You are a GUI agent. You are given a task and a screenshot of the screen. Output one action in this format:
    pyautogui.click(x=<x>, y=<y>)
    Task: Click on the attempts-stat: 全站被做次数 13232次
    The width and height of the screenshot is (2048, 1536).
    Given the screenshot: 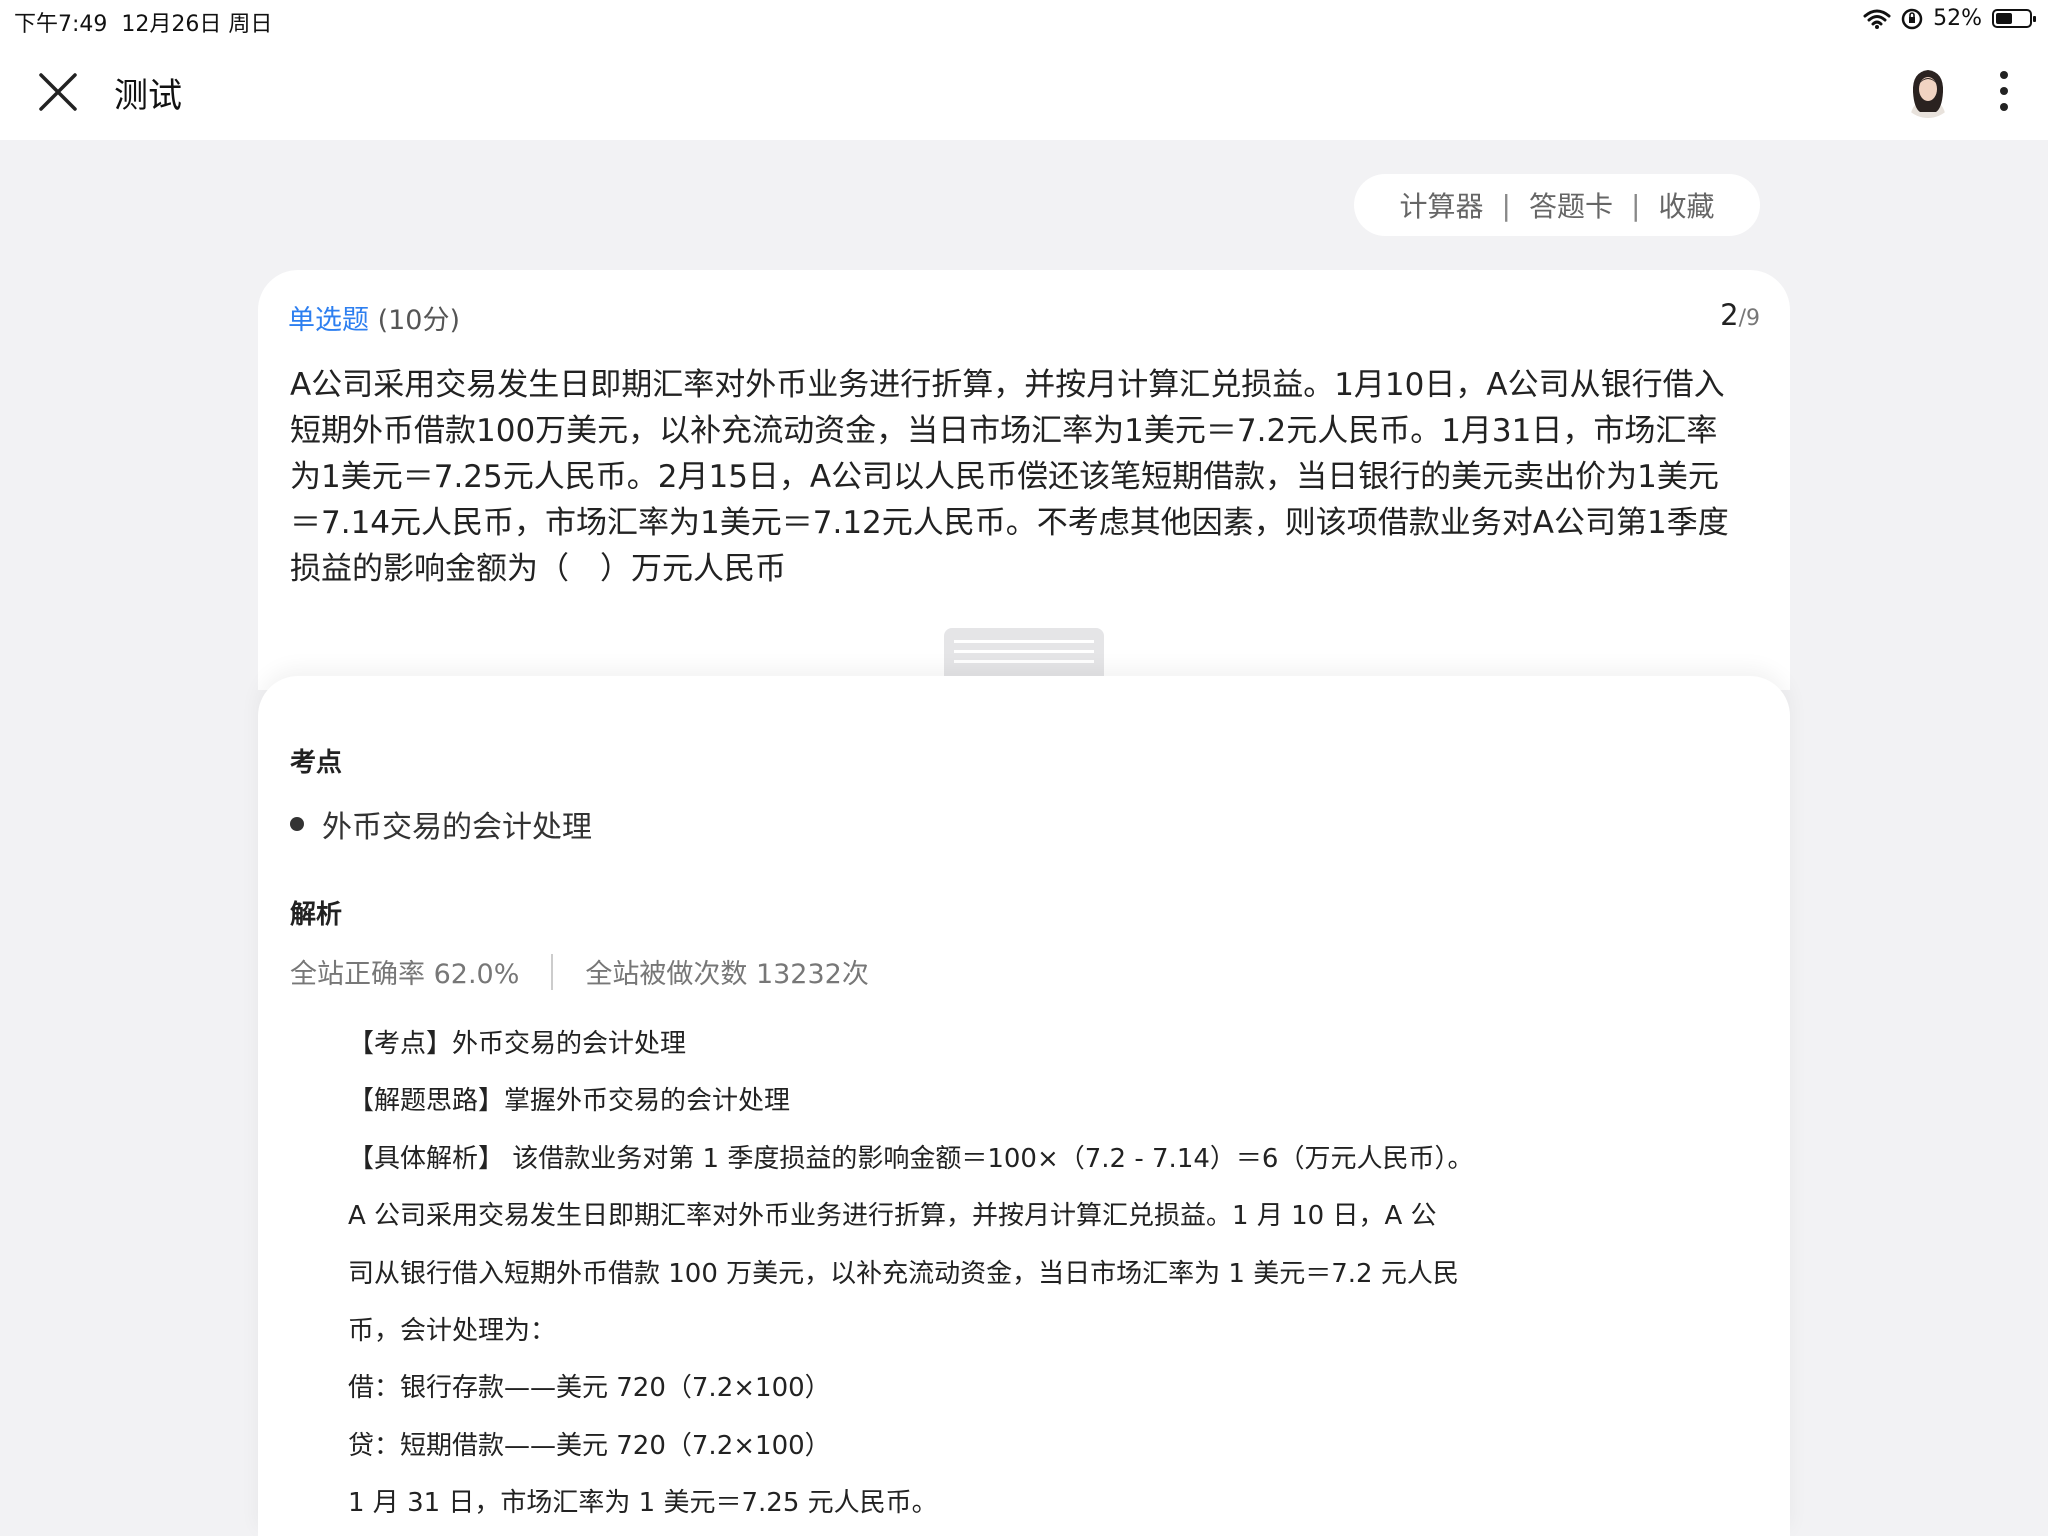 What is the action you would take?
    pyautogui.click(x=727, y=974)
    